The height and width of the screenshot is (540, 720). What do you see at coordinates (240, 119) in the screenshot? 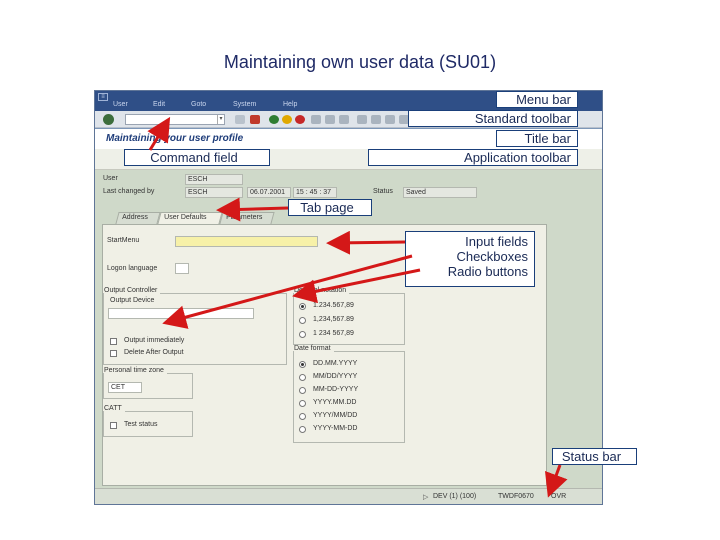
I see `back-arrow-icon` at bounding box center [240, 119].